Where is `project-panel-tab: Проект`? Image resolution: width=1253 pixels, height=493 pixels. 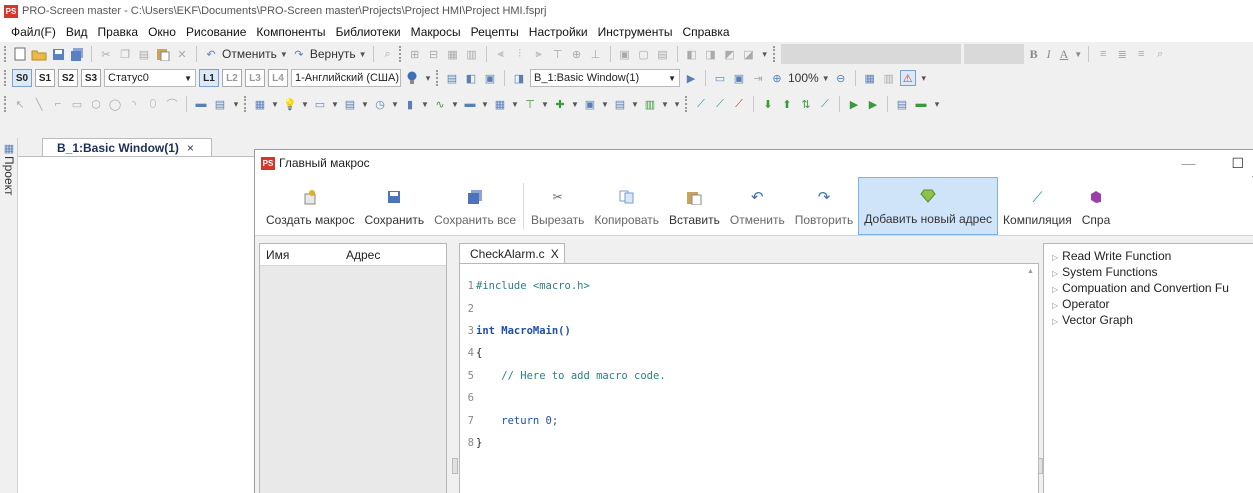
project-panel-tab: Проект is located at coordinates (9, 176).